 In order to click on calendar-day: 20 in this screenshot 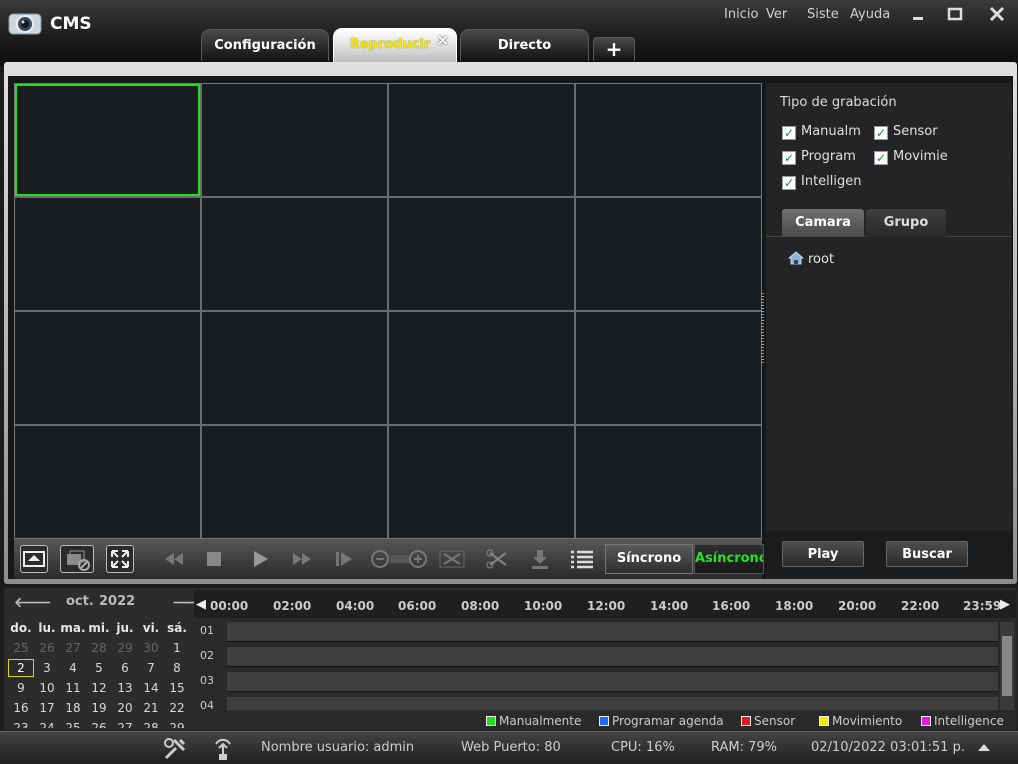, I will do `click(125, 708)`.